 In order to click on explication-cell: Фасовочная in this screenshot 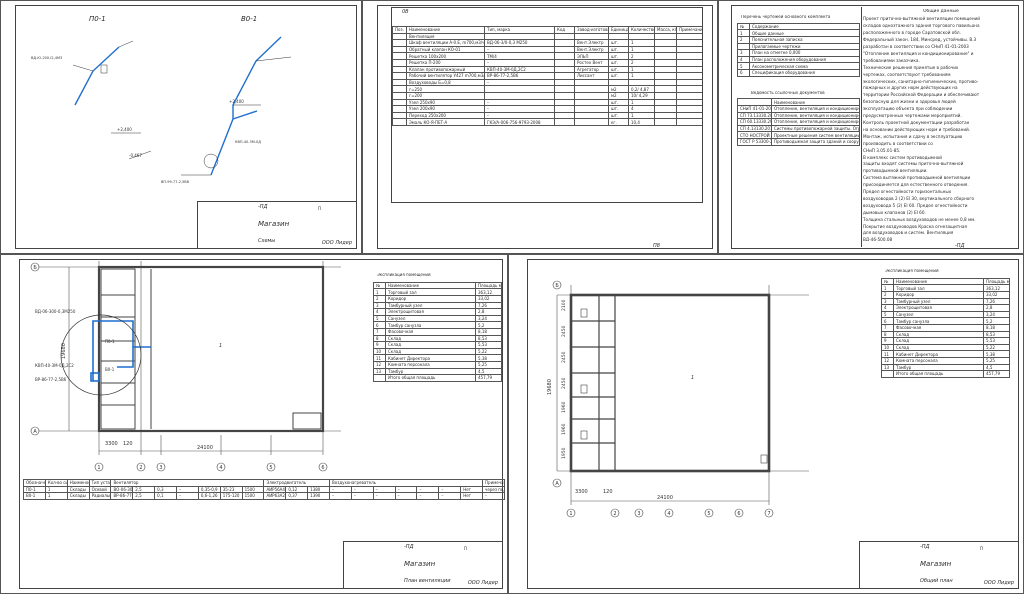, I will do `click(430, 331)`.